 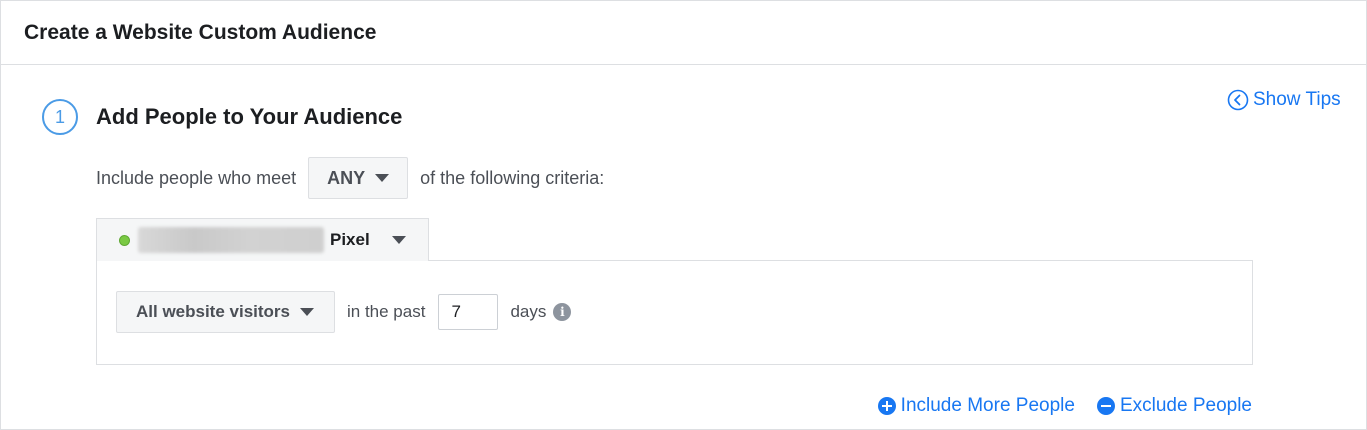 I want to click on dialog-title: Create a Website Custom Audience, so click(x=200, y=32).